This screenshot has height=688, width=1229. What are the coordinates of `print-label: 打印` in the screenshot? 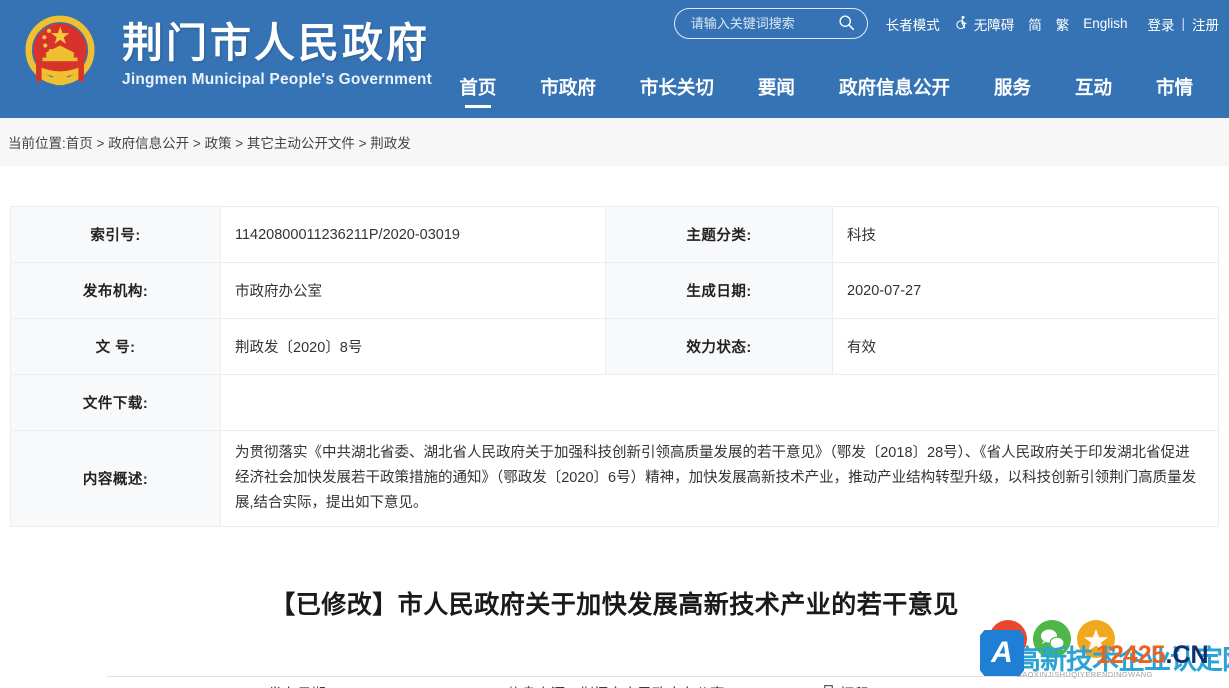 It's located at (854, 685).